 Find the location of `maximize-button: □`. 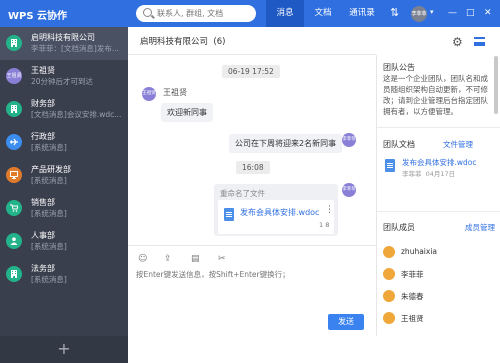

maximize-button: □ is located at coordinates (470, 13).